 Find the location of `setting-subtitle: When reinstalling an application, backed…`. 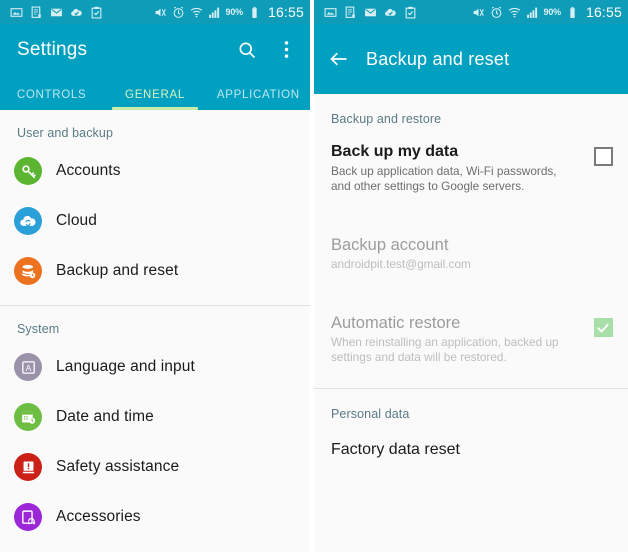

setting-subtitle: When reinstalling an application, backed… is located at coordinates (445, 349).